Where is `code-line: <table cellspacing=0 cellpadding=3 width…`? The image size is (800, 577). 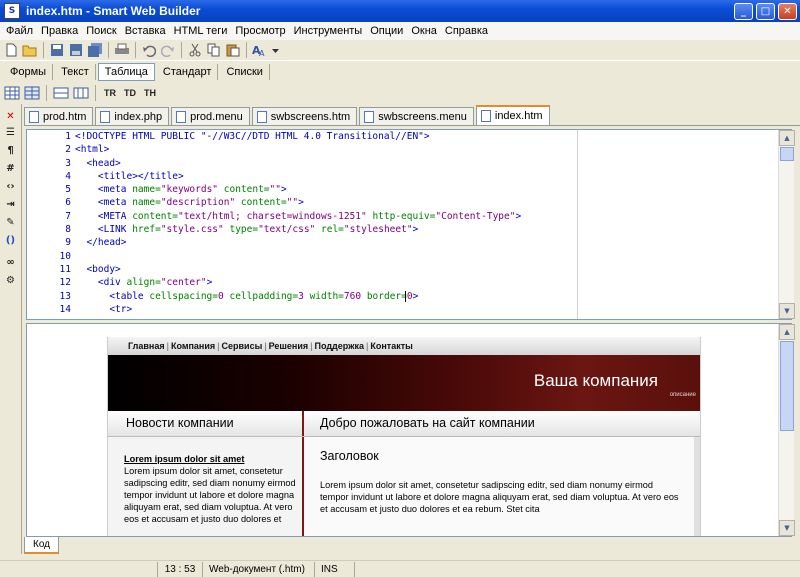
code-line: <table cellspacing=0 cellpadding=3 width… is located at coordinates (433, 296).